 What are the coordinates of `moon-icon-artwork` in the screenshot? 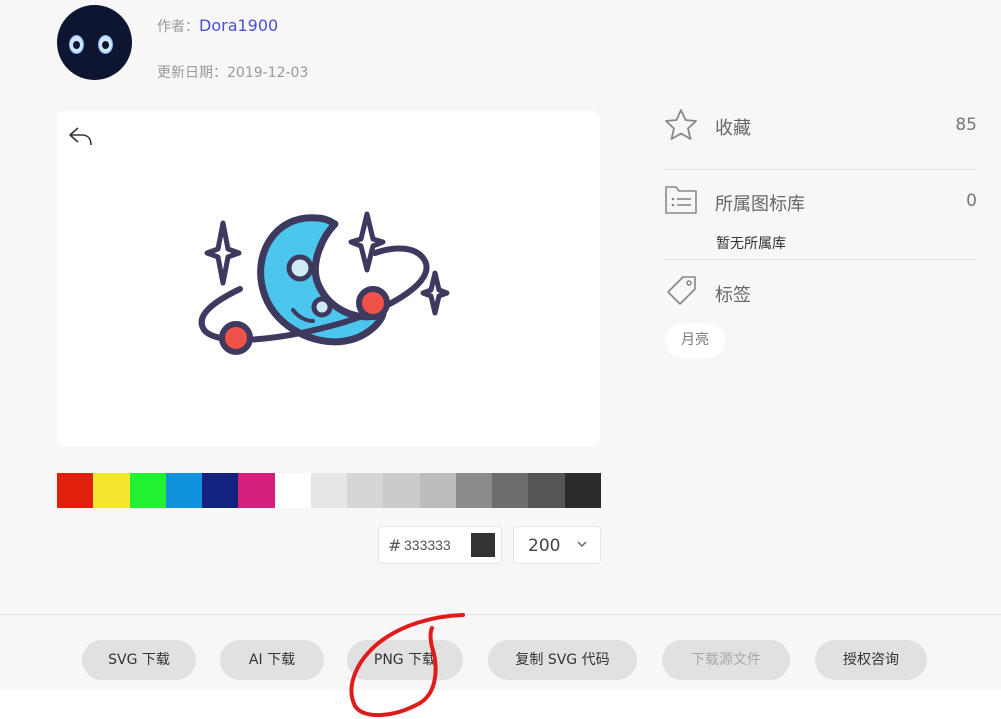 It's located at (324, 283).